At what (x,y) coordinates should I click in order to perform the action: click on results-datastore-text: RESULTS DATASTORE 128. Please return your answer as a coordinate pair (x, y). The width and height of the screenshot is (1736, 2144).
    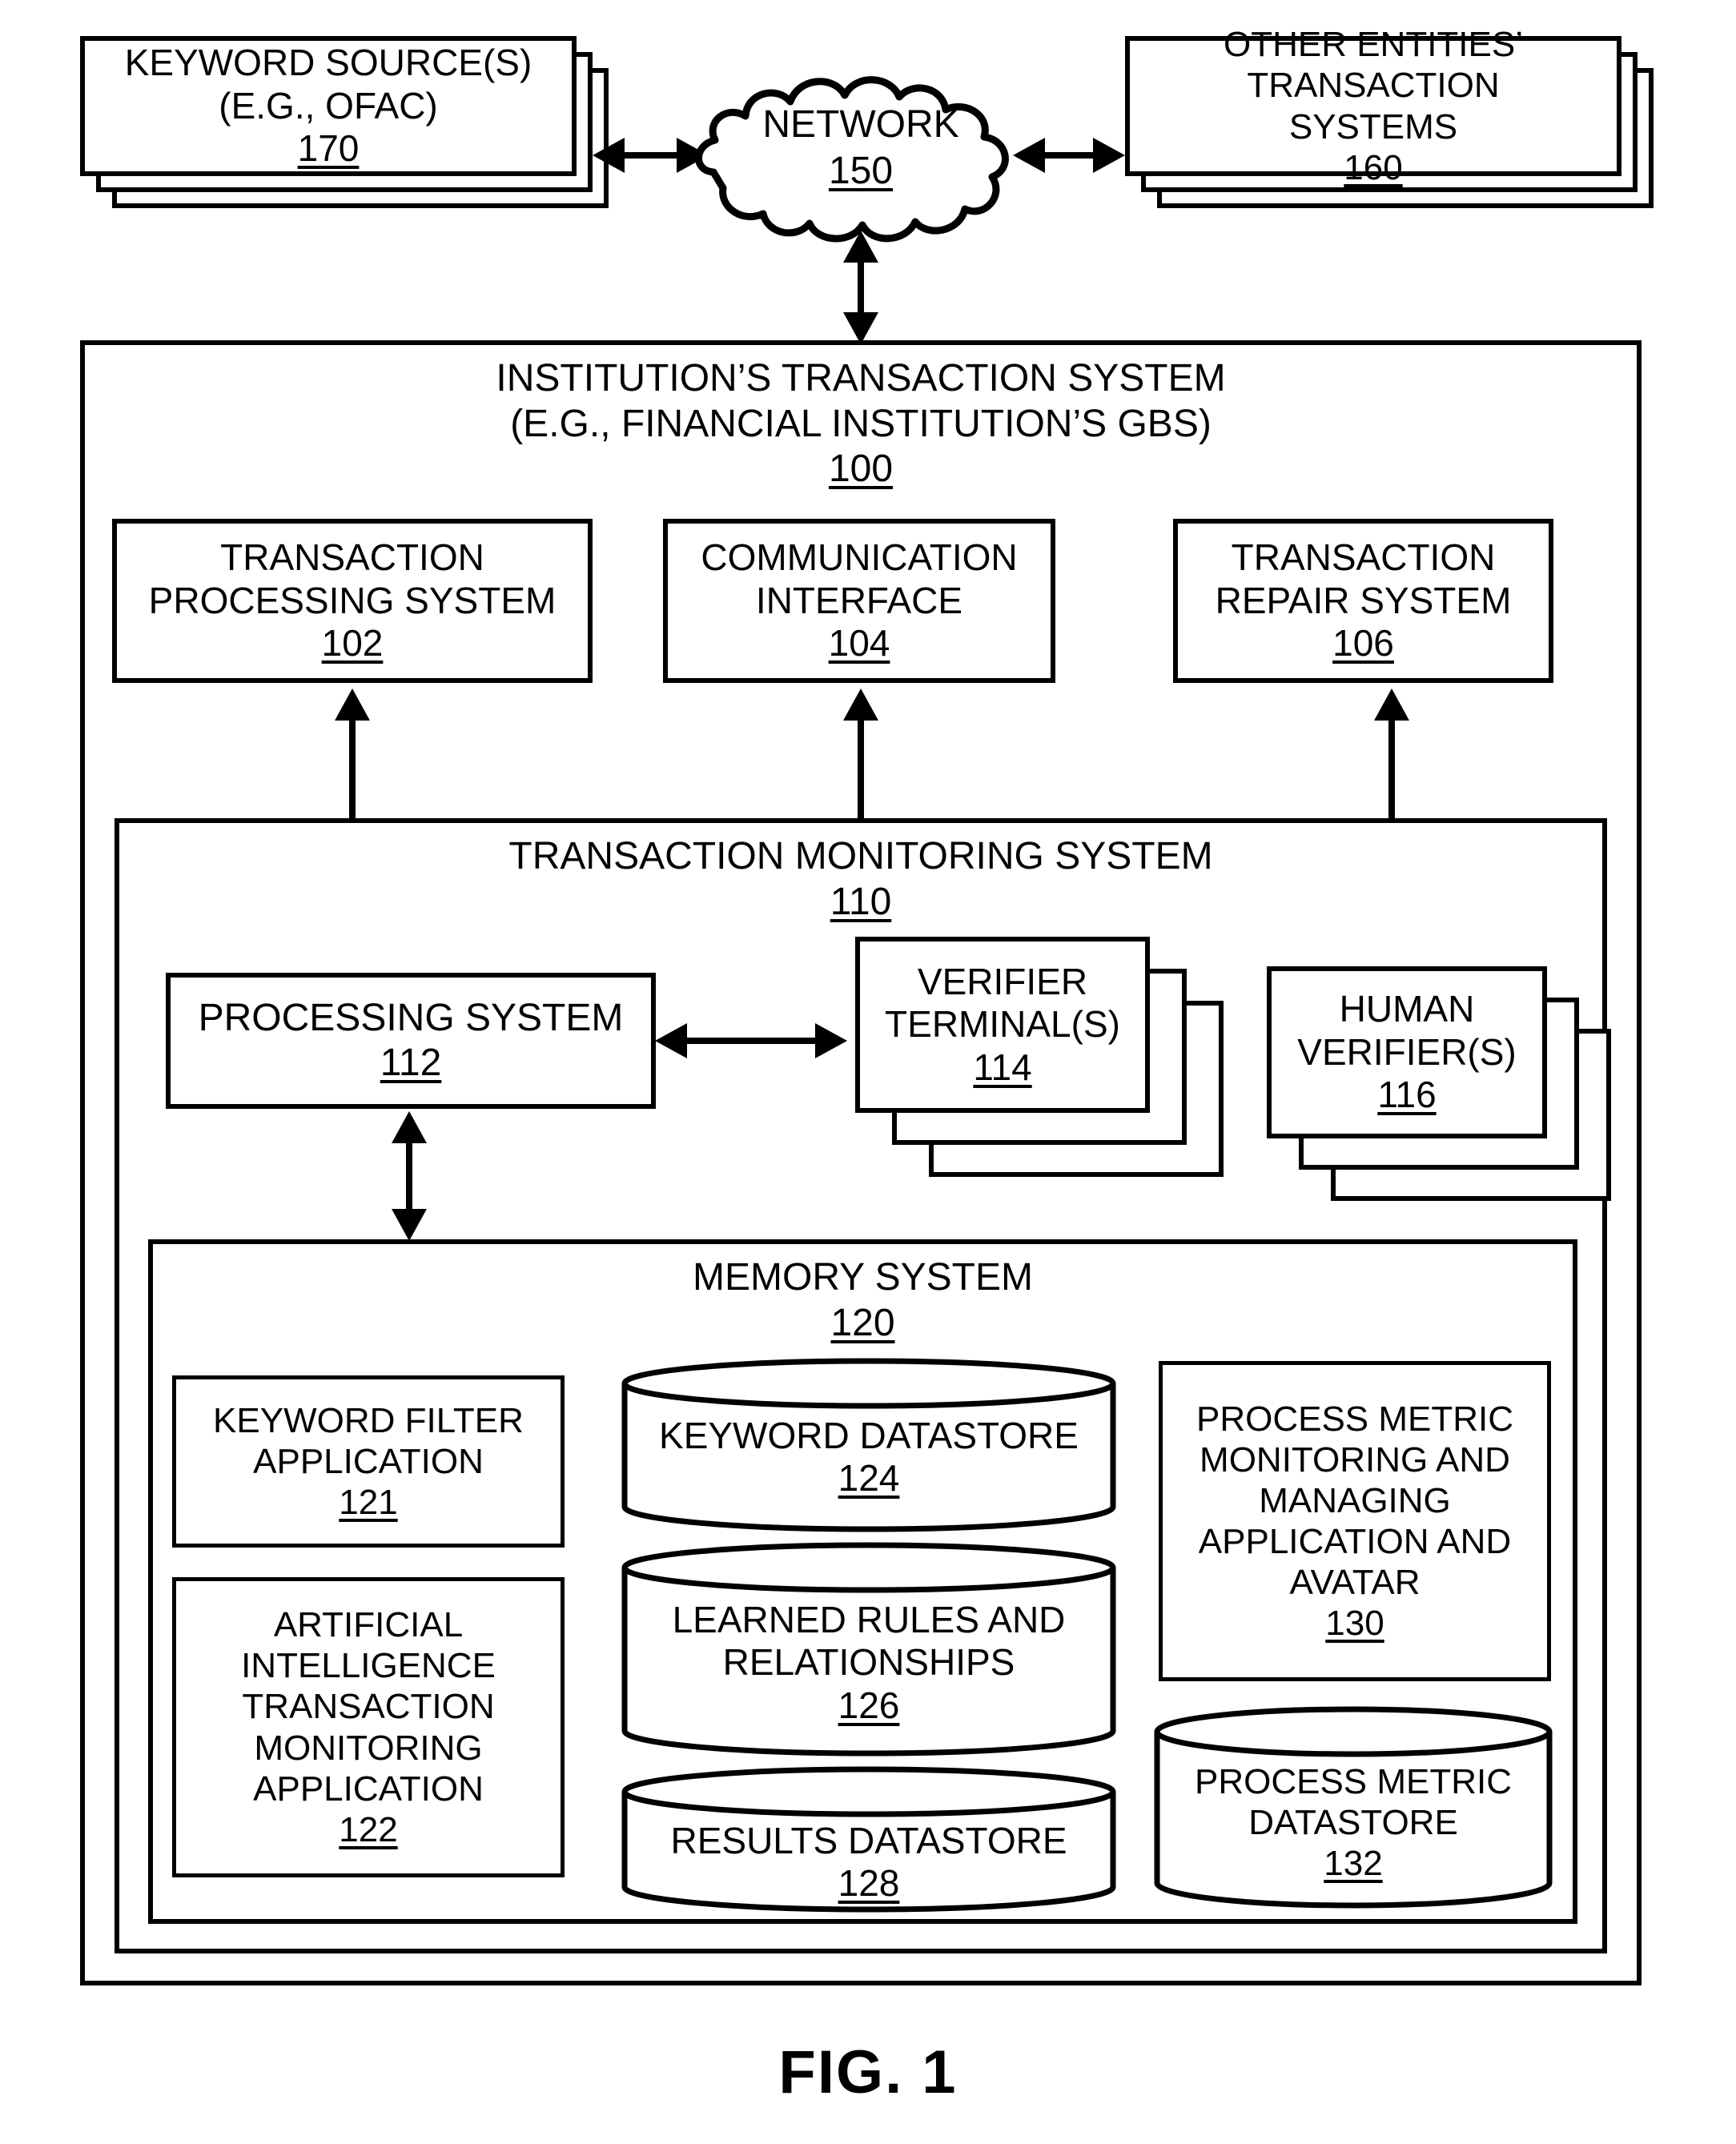
    Looking at the image, I should click on (869, 1862).